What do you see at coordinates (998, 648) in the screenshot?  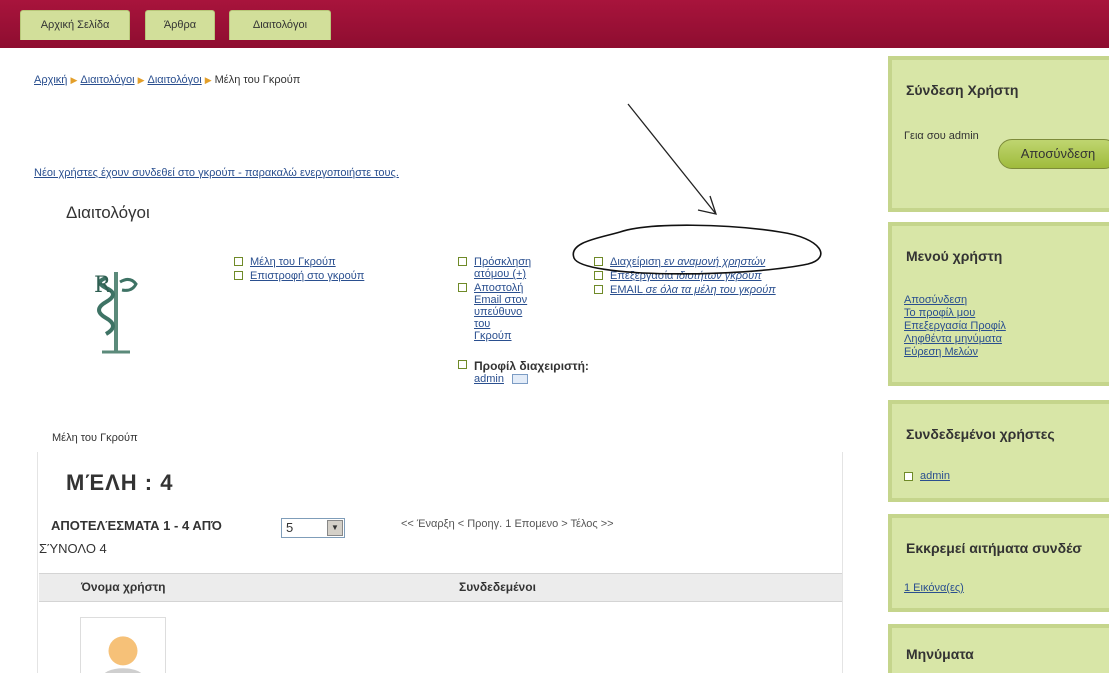 I see `messages-box: Μηνύματα` at bounding box center [998, 648].